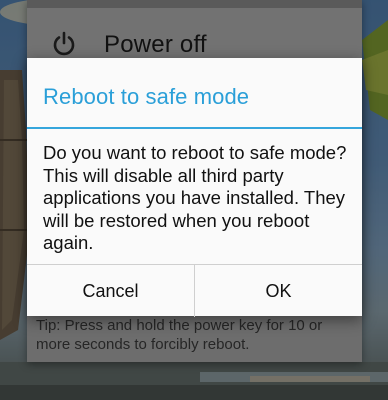 This screenshot has height=400, width=388. Describe the element at coordinates (146, 96) in the screenshot. I see `dialog-title: Reboot to safe mode` at that location.